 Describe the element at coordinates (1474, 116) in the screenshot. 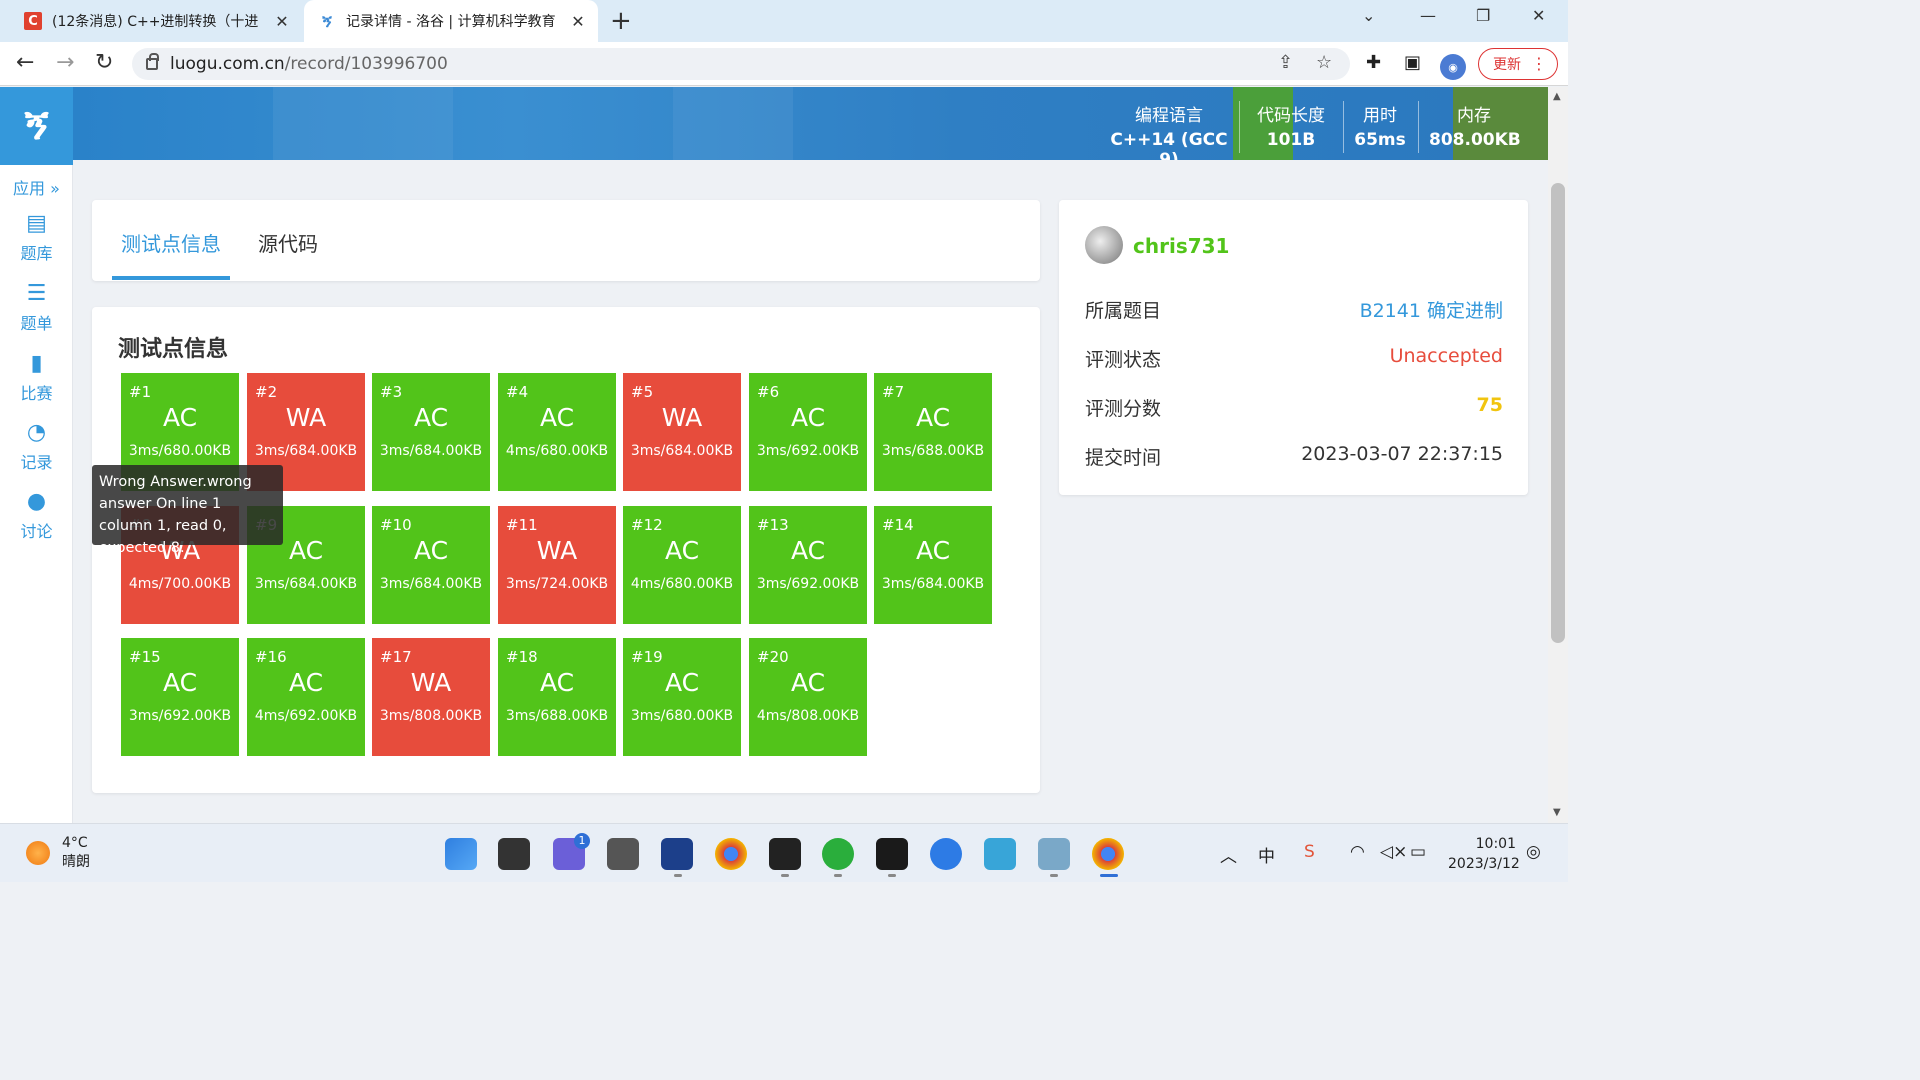

I see `stat-label: 内存` at that location.